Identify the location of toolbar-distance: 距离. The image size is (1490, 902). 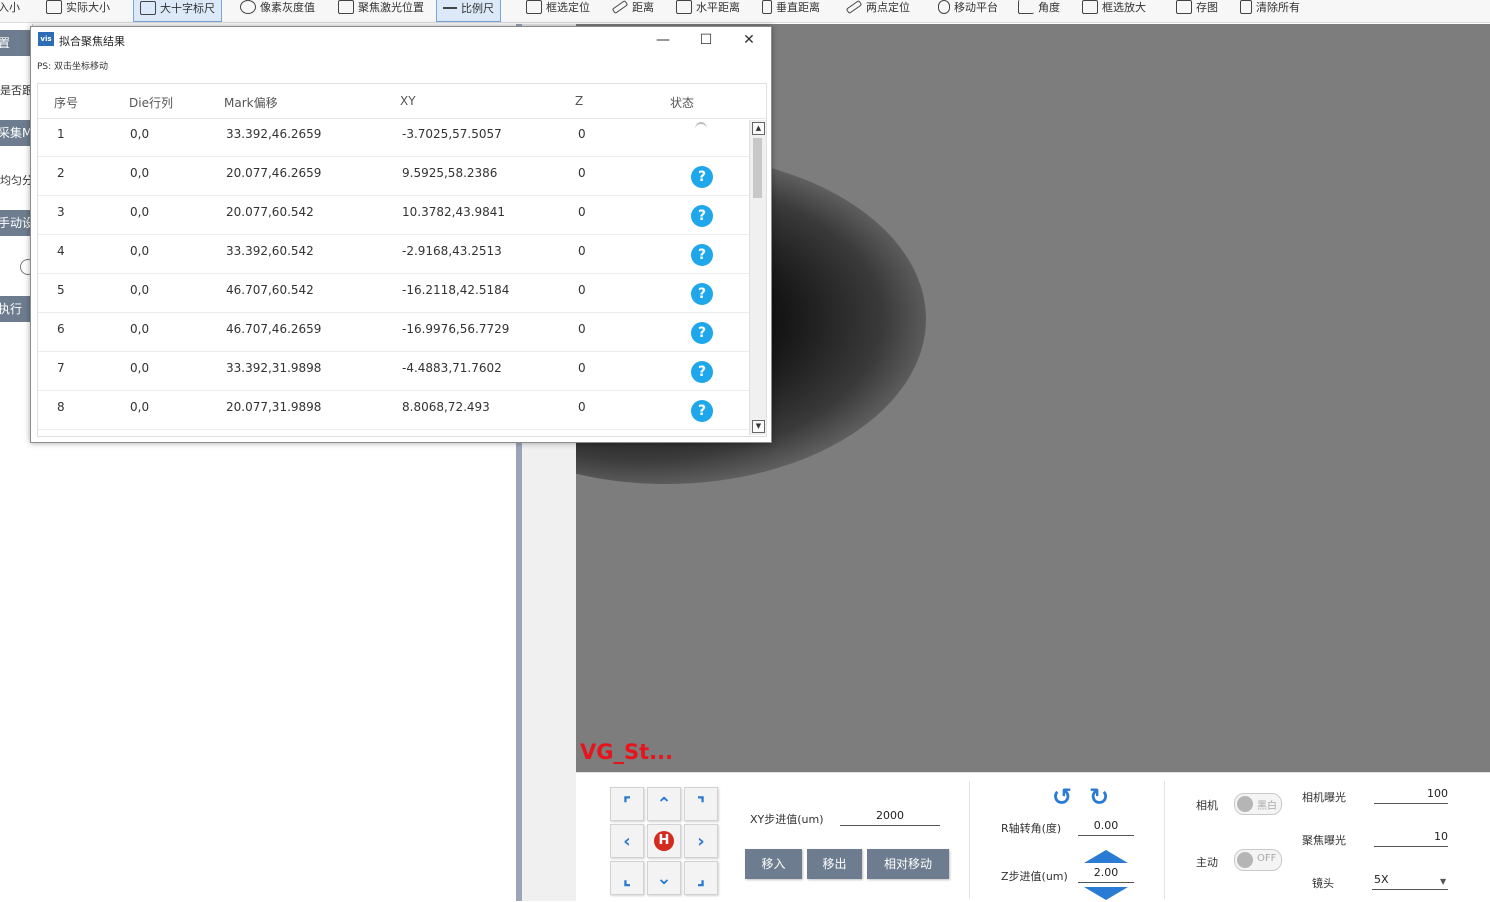
(632, 10).